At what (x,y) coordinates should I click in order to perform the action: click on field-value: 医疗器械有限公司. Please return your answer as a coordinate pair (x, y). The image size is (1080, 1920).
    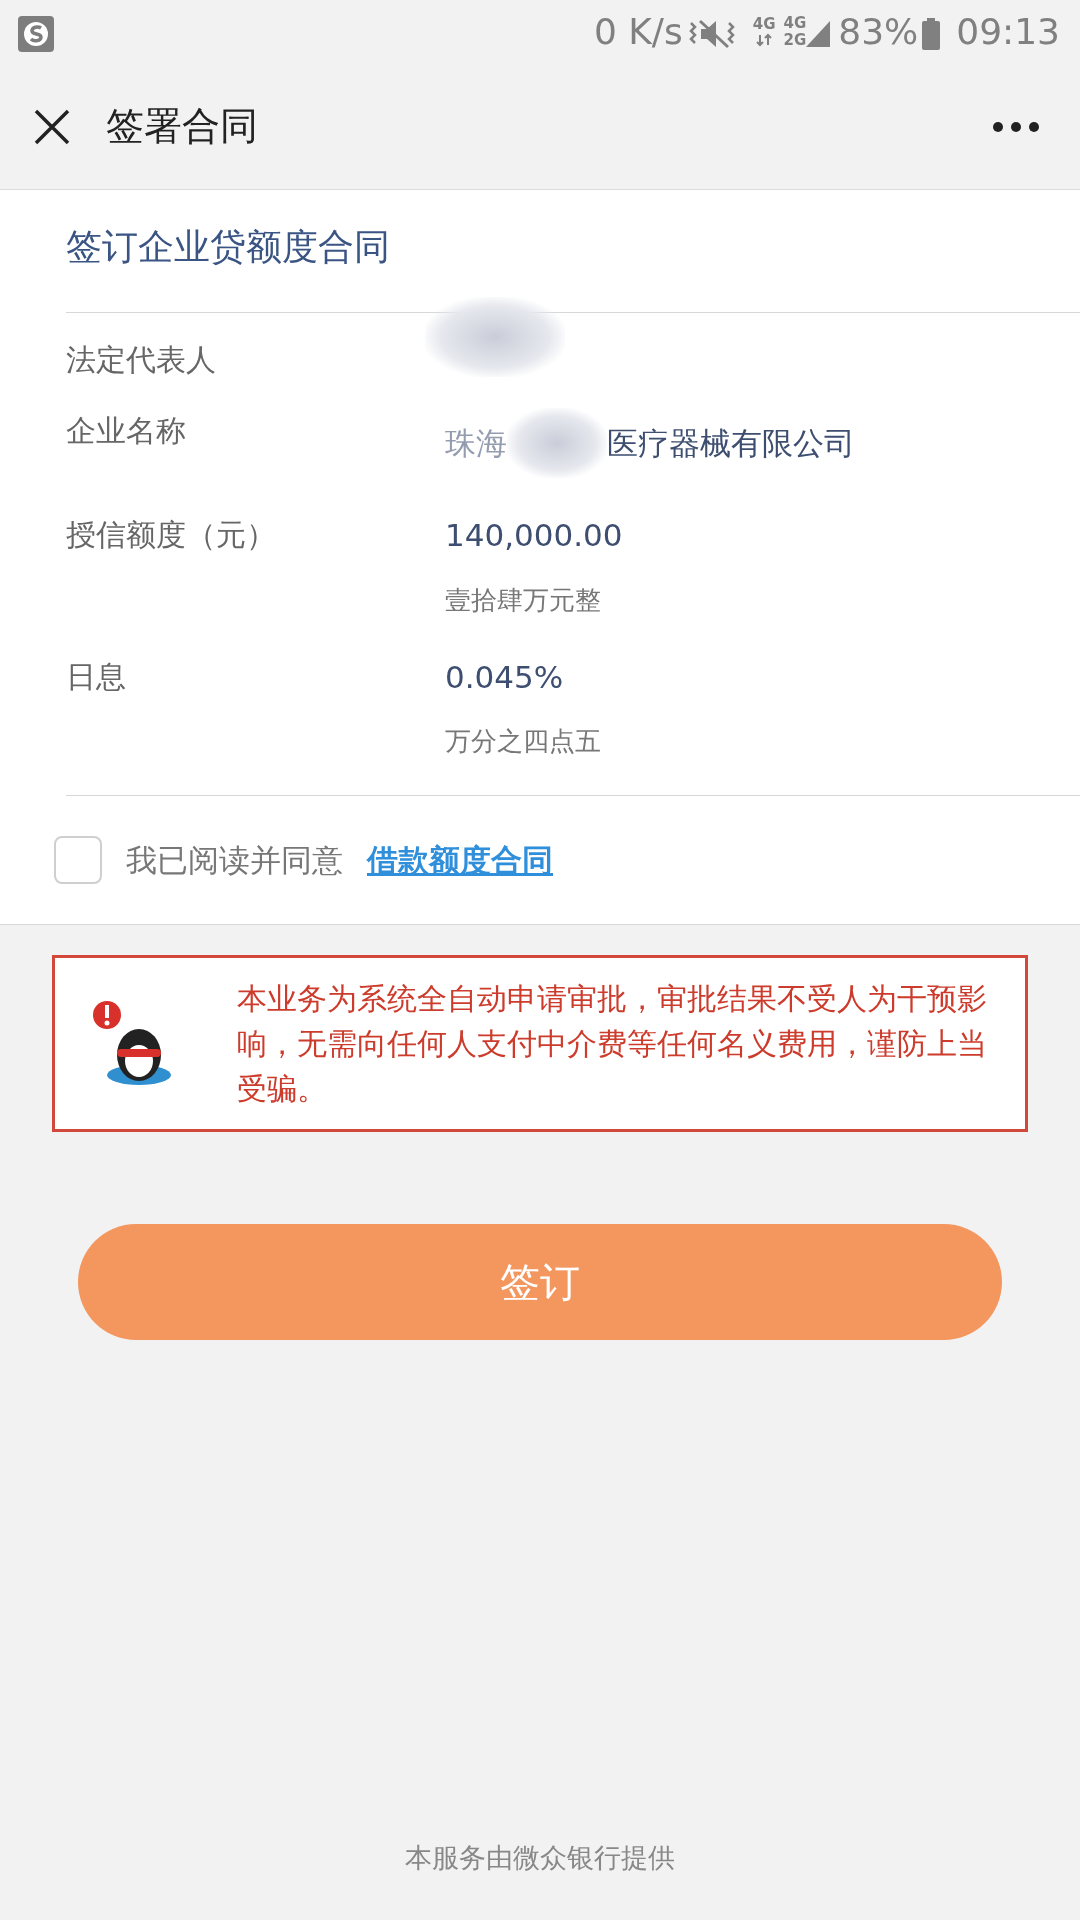
    Looking at the image, I should click on (731, 443).